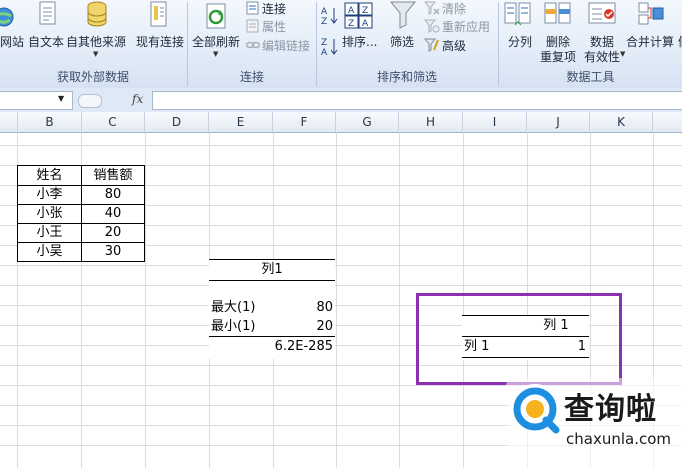 This screenshot has width=682, height=468. I want to click on what-if-analysis-button: 假, so click(679, 26).